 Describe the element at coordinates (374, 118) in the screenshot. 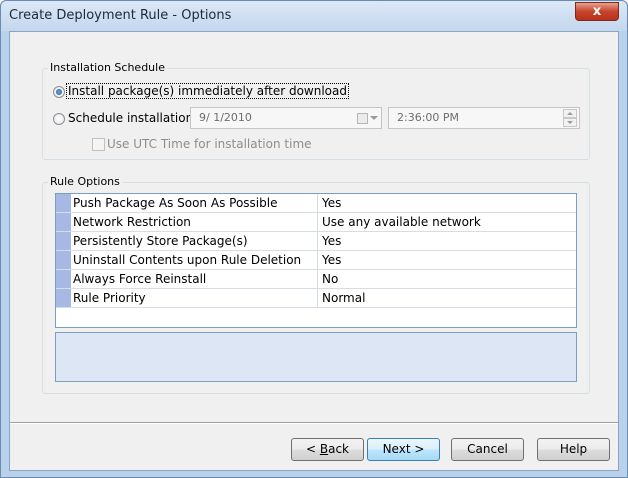

I see `chevron-down-icon` at that location.